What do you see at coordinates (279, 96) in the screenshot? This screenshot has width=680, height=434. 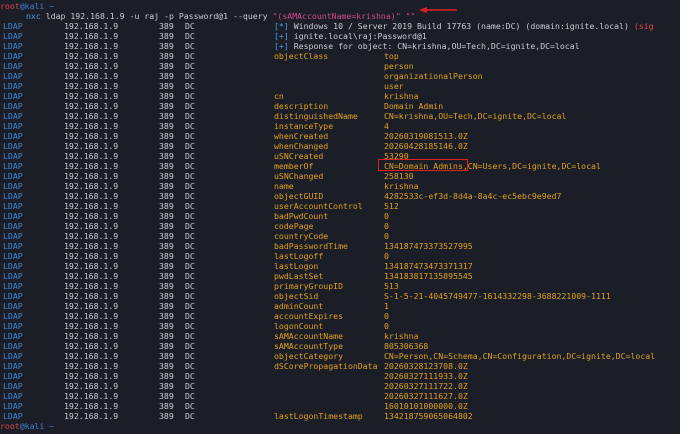 I see `attribute-name: cn` at bounding box center [279, 96].